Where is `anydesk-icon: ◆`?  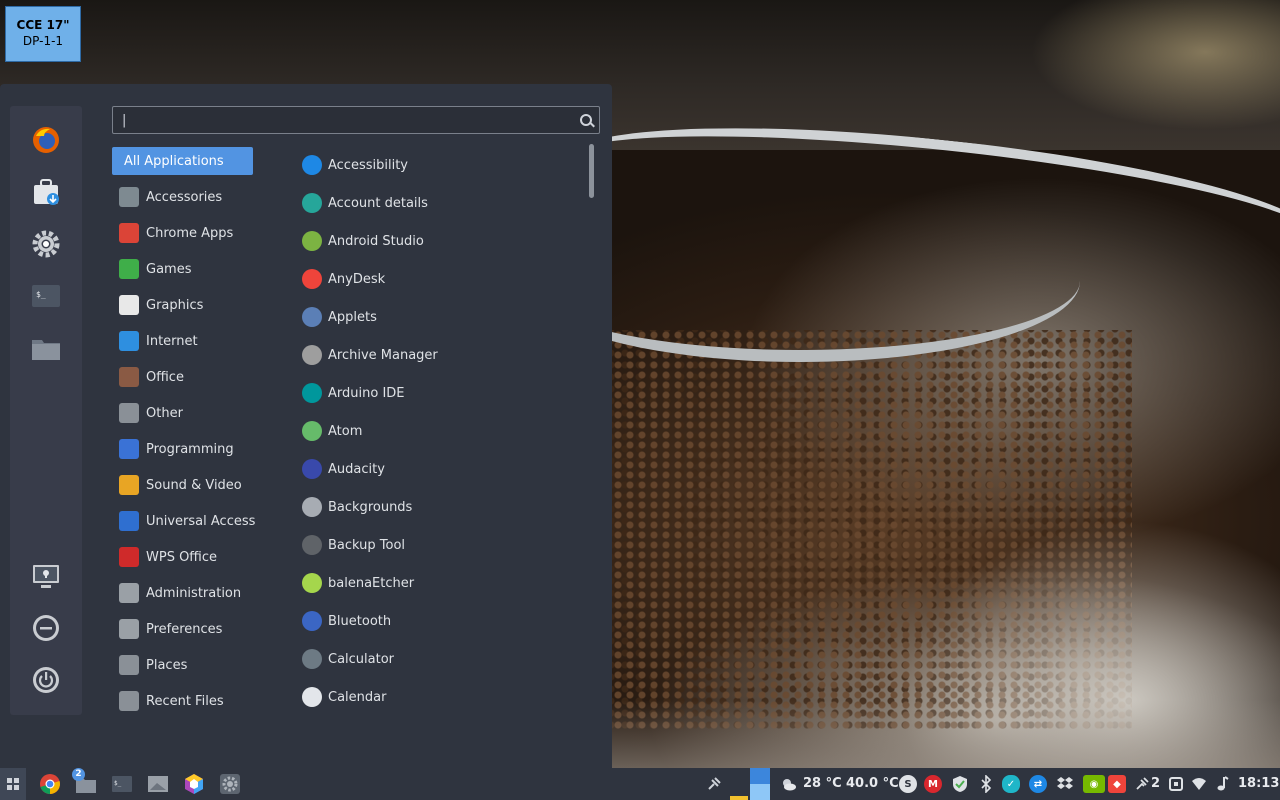 anydesk-icon: ◆ is located at coordinates (1117, 784).